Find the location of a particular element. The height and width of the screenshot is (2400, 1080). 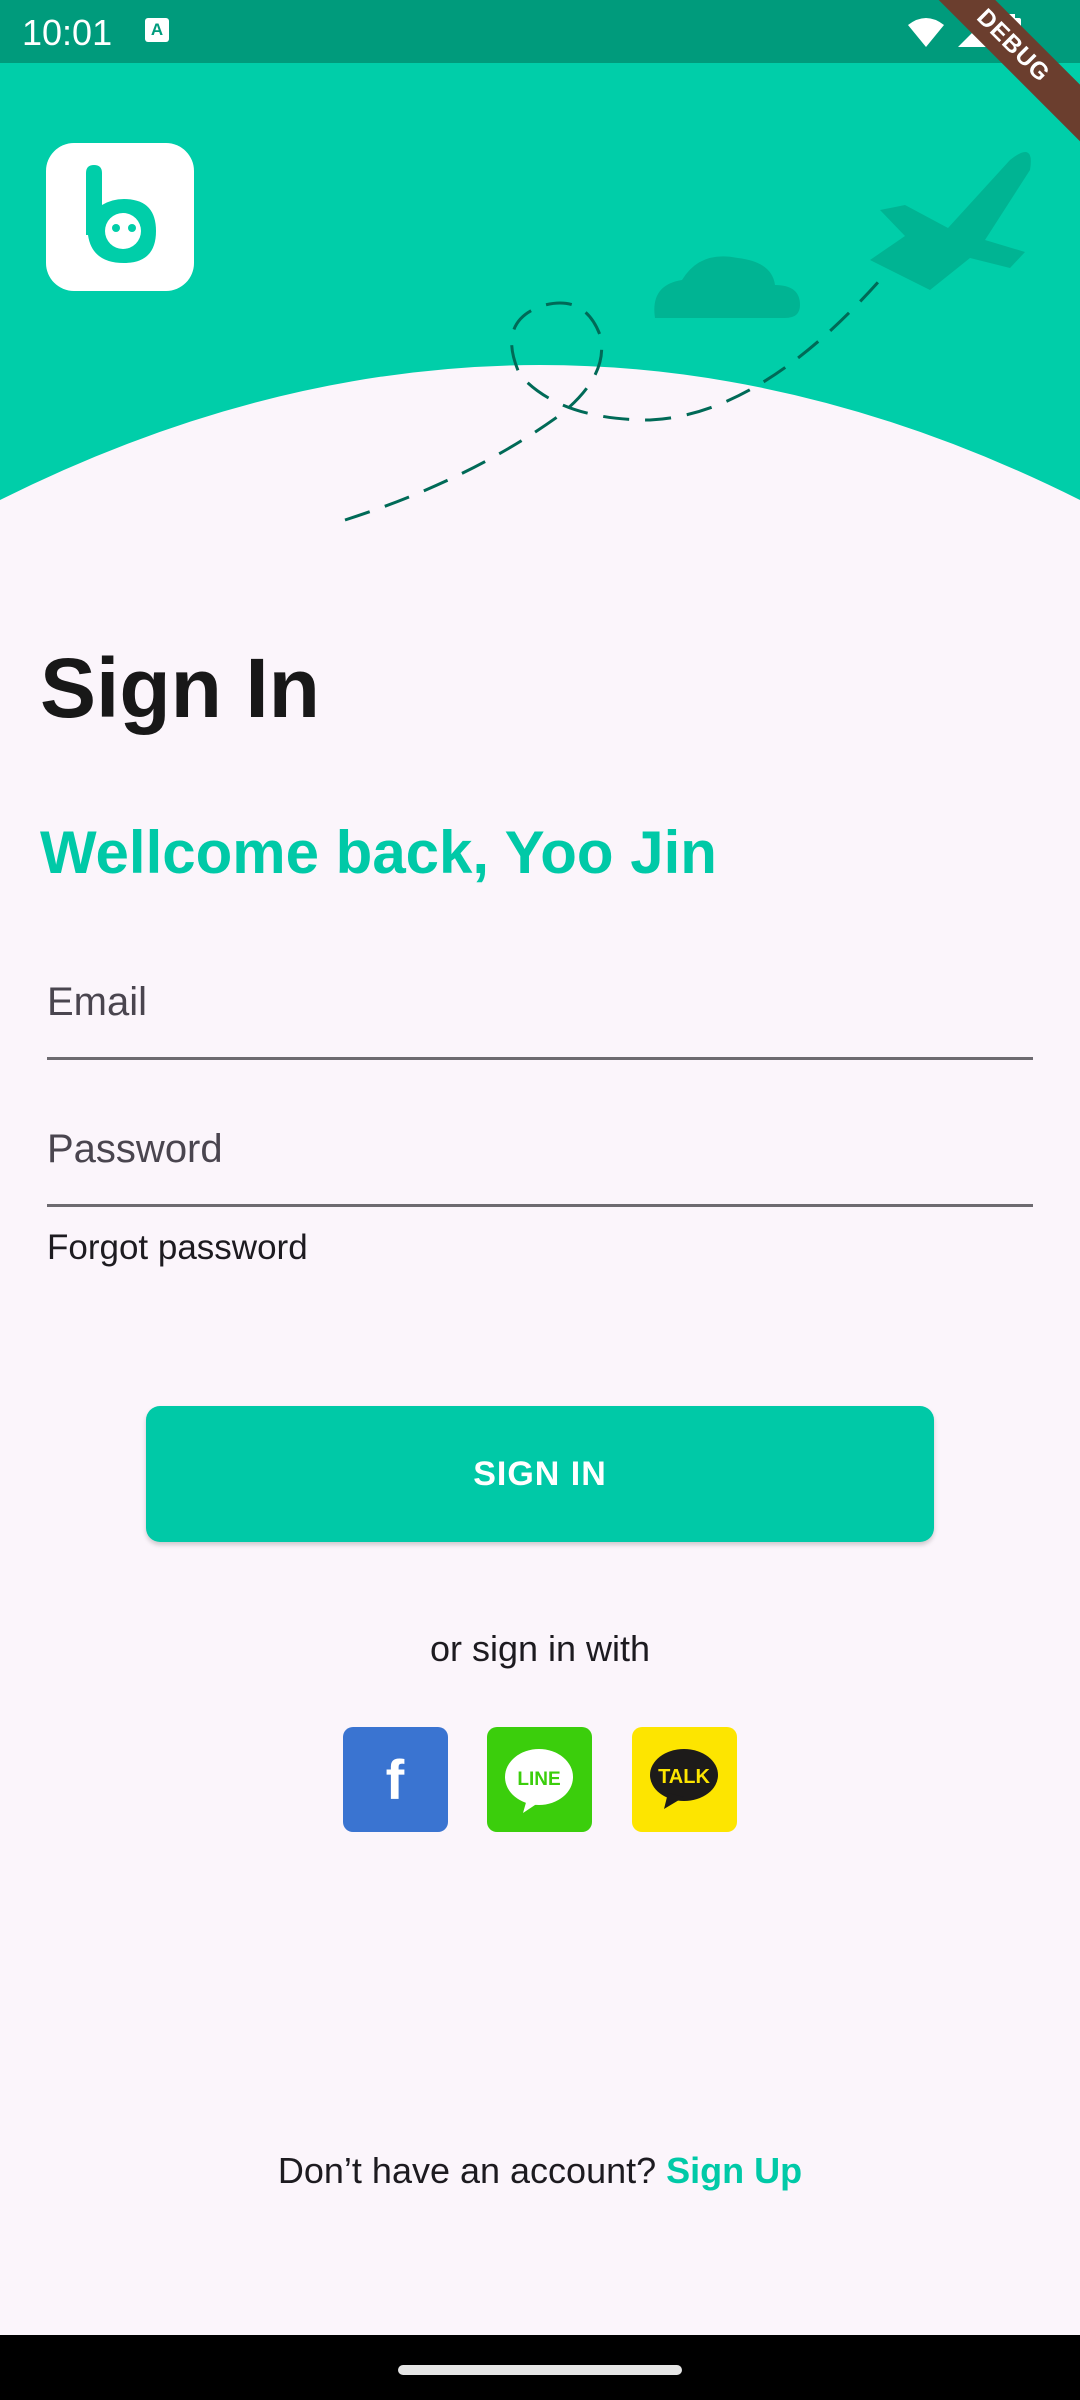

line-sign-in-button: LINE is located at coordinates (539, 1779).